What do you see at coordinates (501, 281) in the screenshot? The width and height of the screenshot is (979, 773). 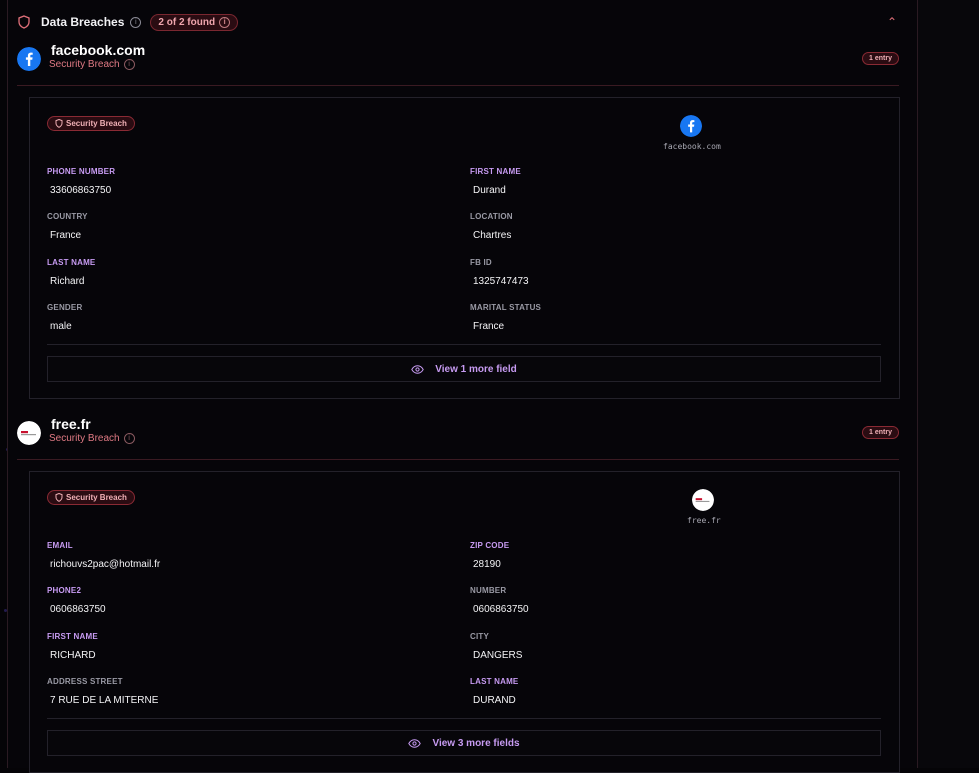 I see `field-value: 1325747473` at bounding box center [501, 281].